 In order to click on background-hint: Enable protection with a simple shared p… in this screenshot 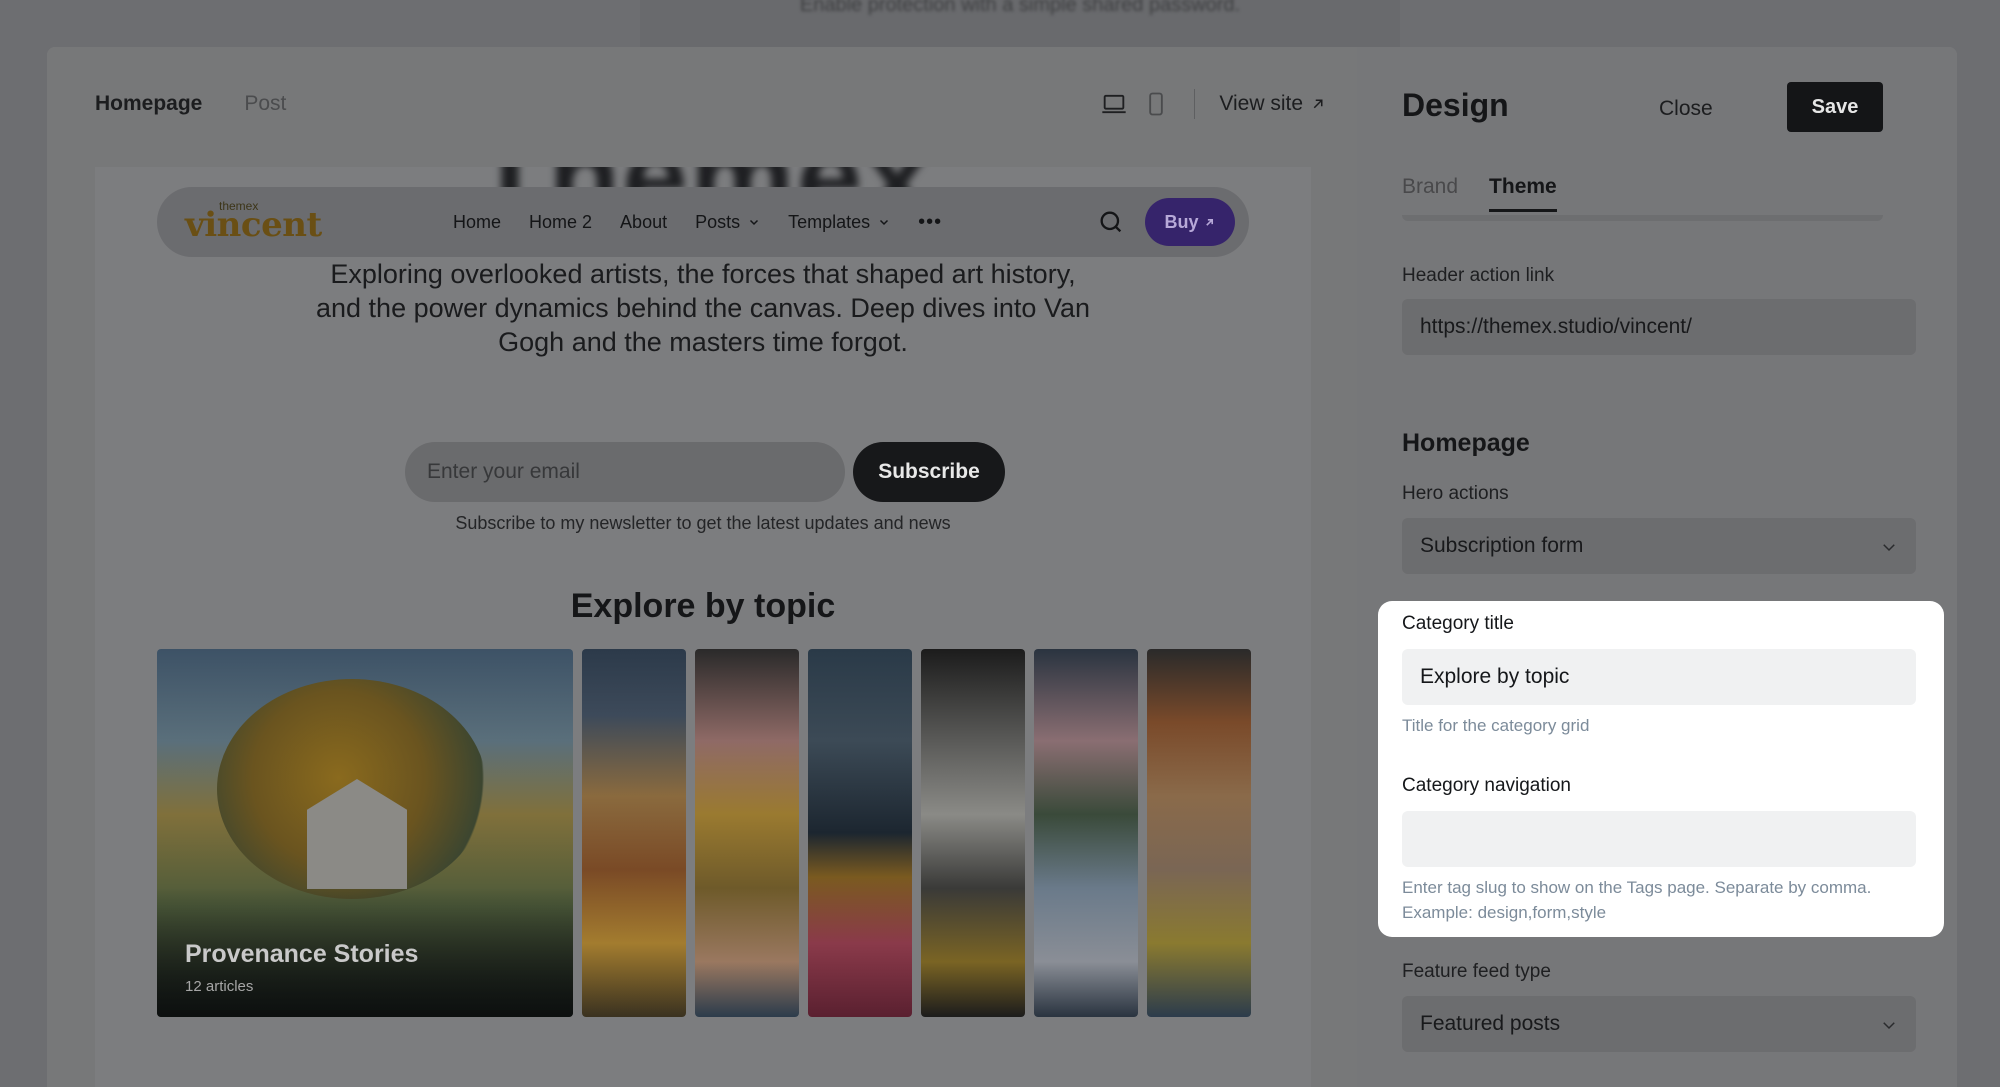, I will do `click(1020, 24)`.